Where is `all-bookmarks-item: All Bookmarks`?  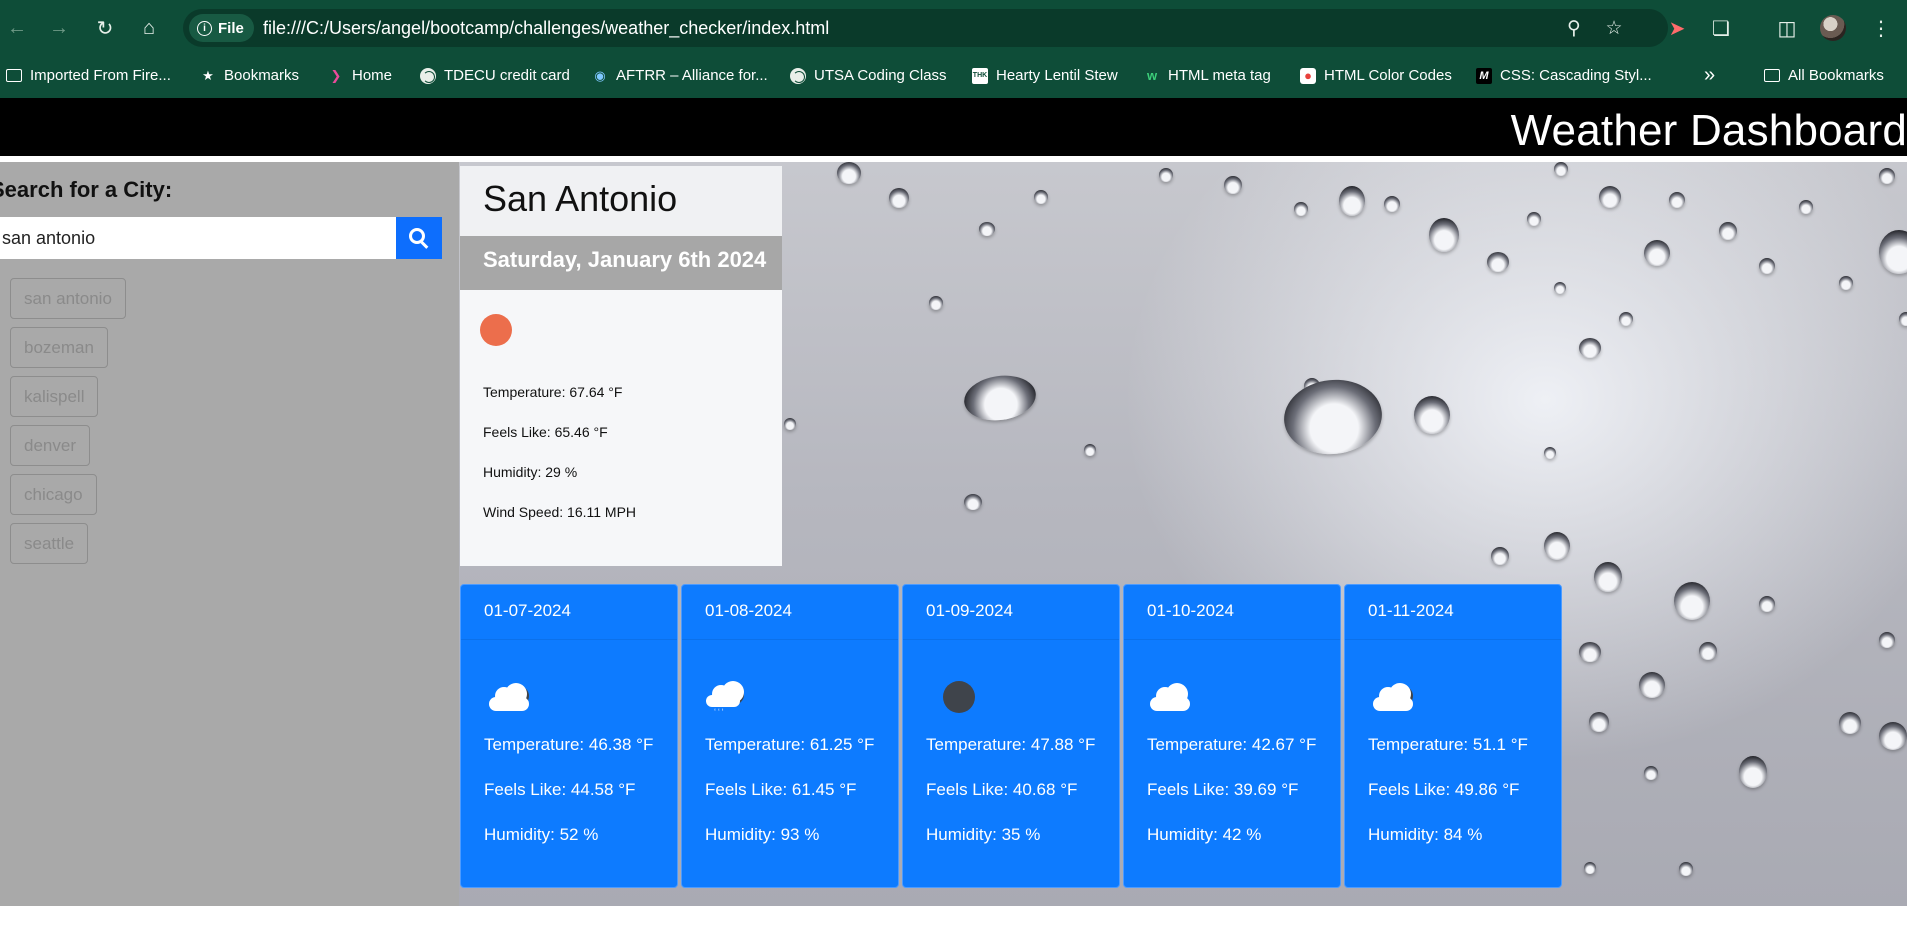
all-bookmarks-item: All Bookmarks is located at coordinates (1824, 75).